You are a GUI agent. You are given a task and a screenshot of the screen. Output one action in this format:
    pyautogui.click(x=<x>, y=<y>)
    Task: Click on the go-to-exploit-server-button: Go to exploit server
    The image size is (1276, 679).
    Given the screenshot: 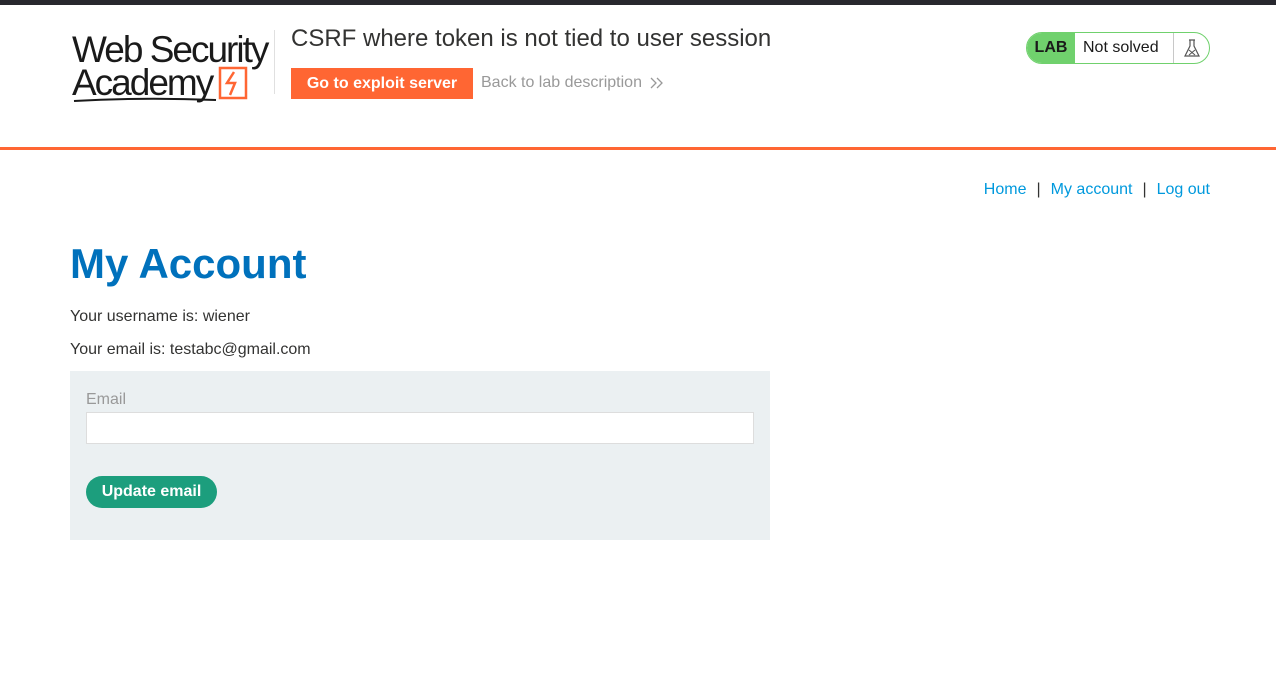 What is the action you would take?
    pyautogui.click(x=382, y=83)
    